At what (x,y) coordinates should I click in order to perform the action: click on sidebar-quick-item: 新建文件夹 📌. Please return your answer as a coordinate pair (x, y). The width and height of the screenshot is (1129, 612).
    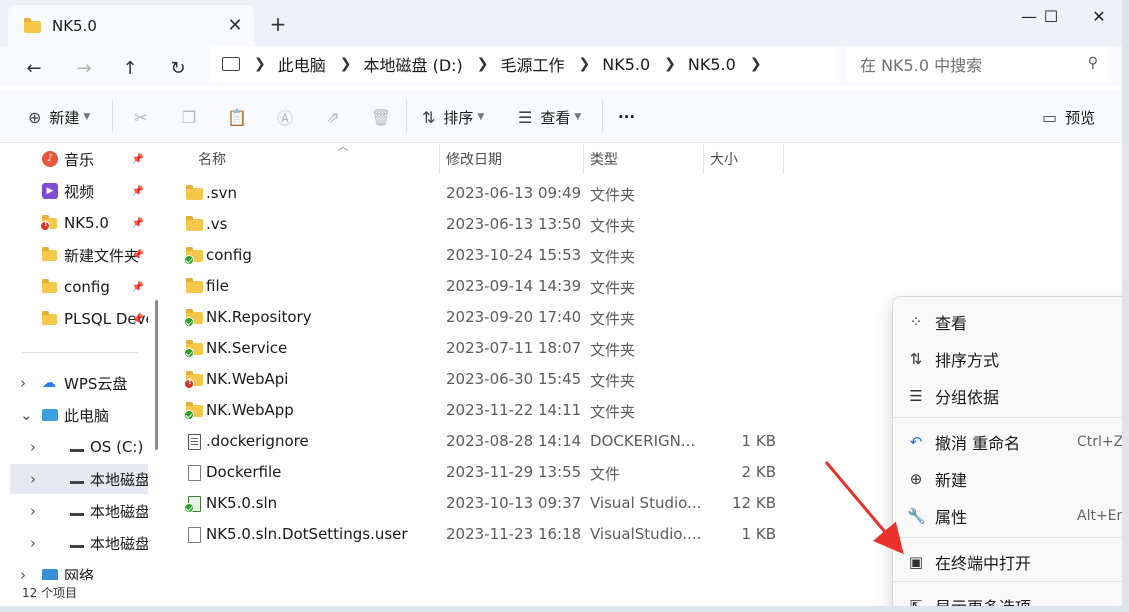
    Looking at the image, I should click on (74, 255).